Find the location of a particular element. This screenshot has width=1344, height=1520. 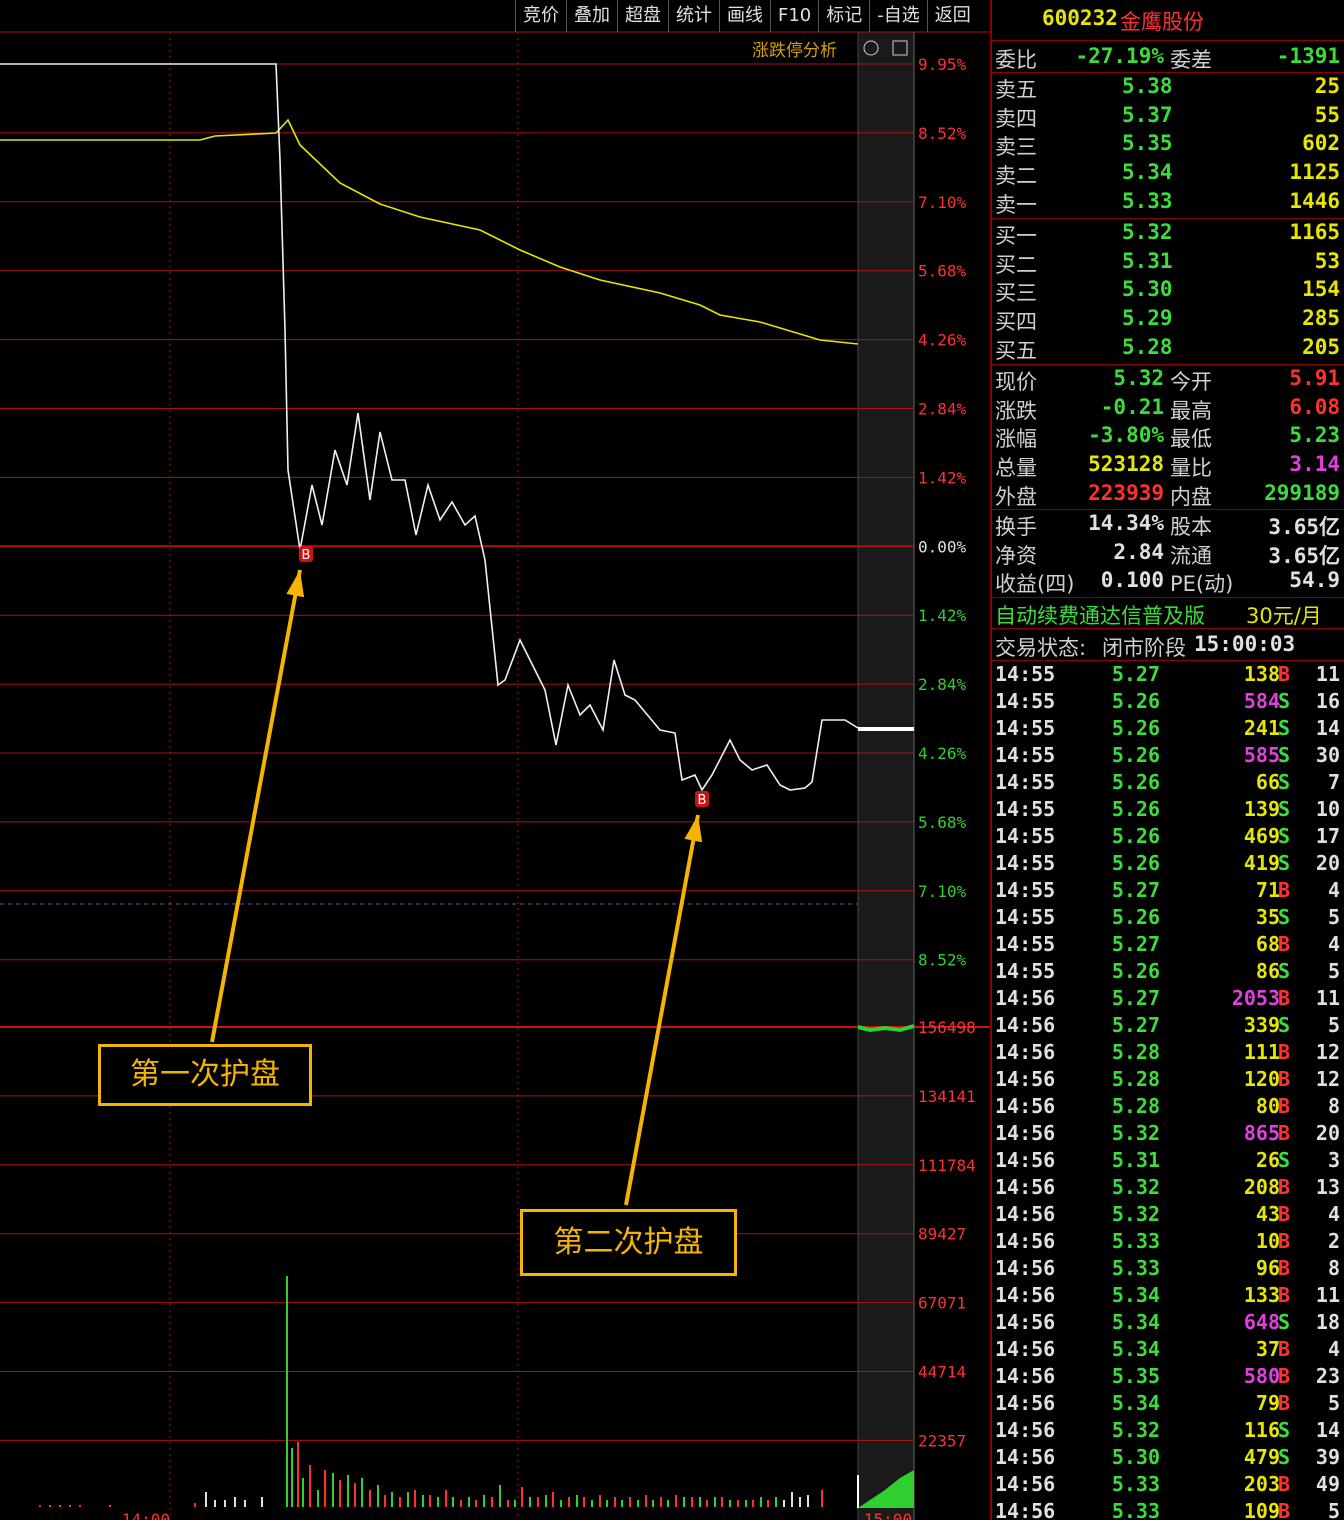

volume-axis-label: 111784 is located at coordinates (947, 1165).